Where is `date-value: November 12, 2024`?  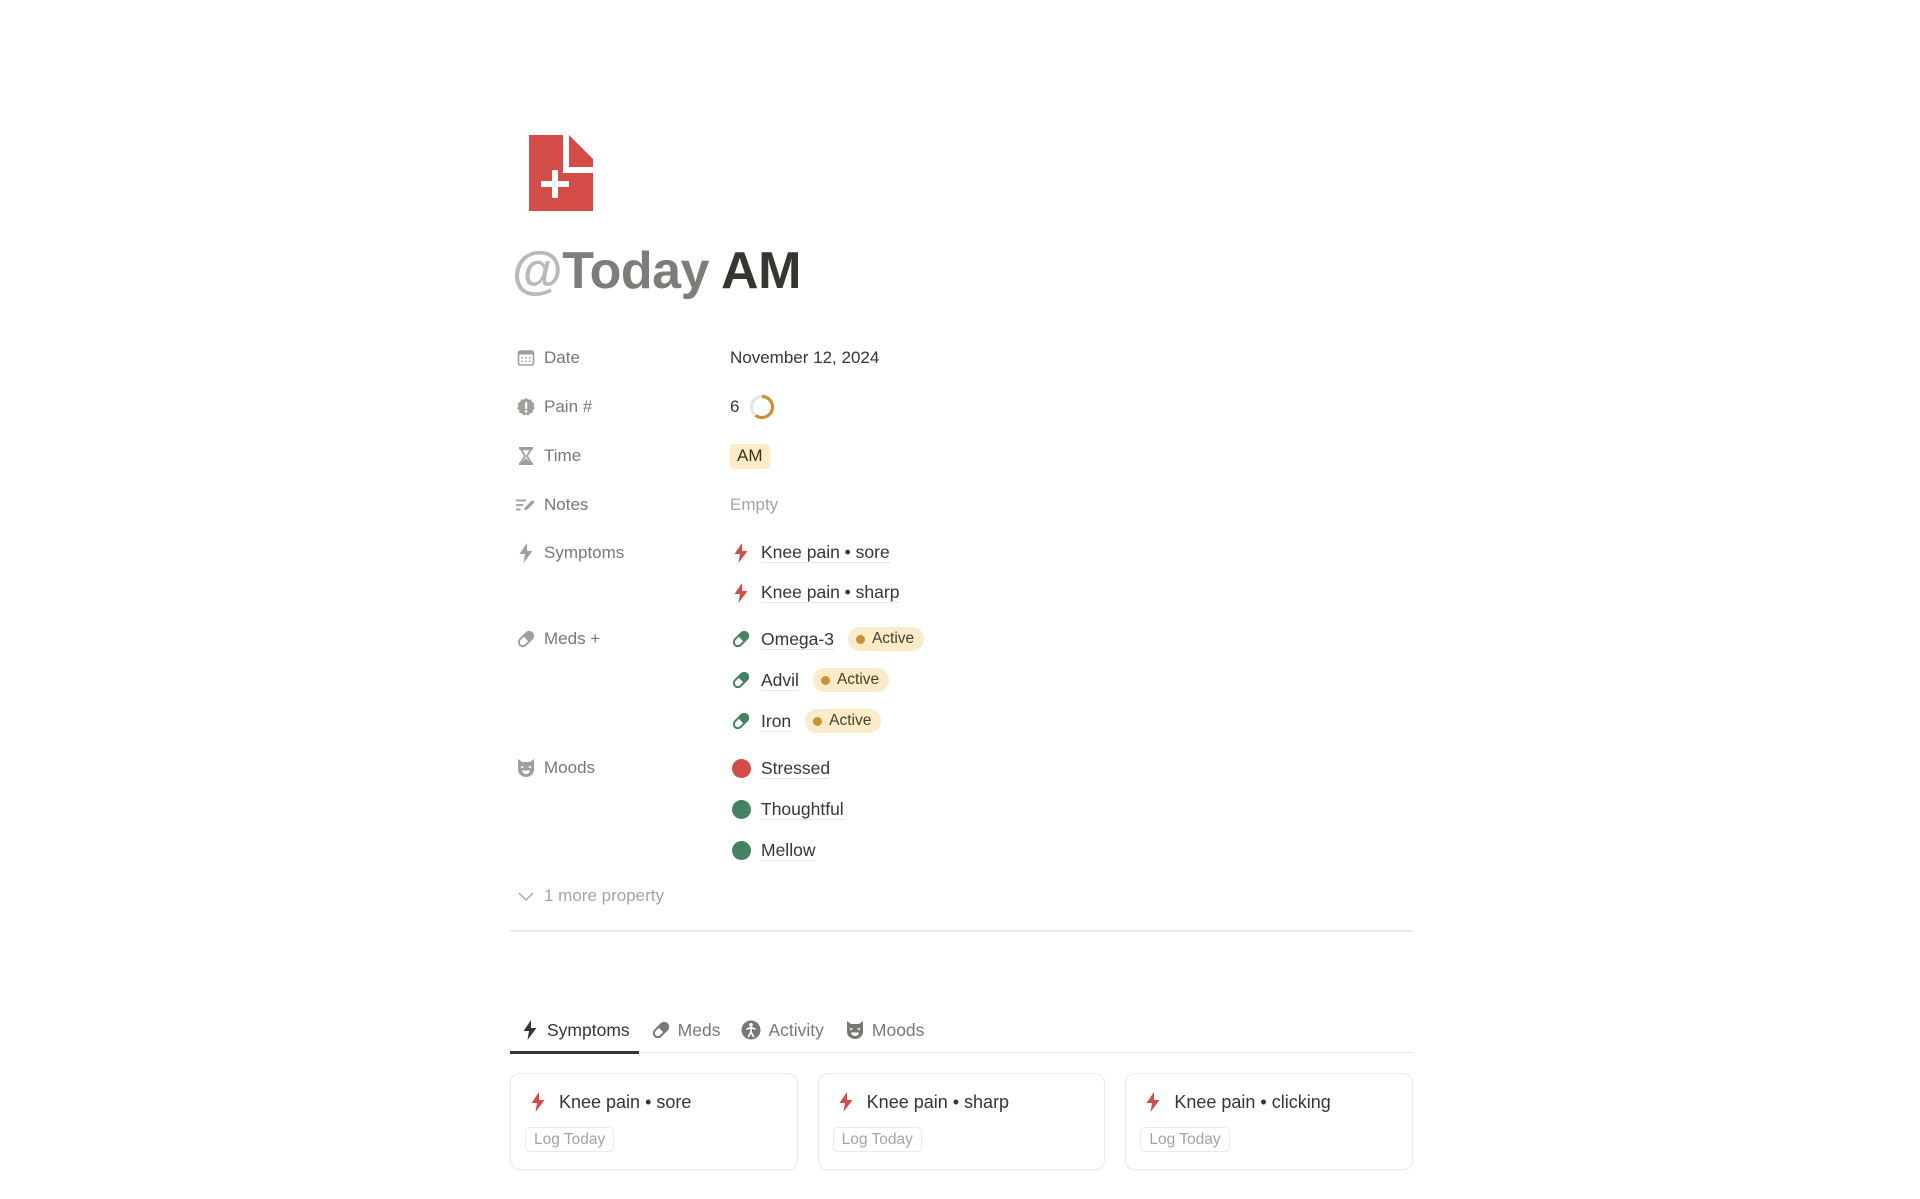 date-value: November 12, 2024 is located at coordinates (804, 358).